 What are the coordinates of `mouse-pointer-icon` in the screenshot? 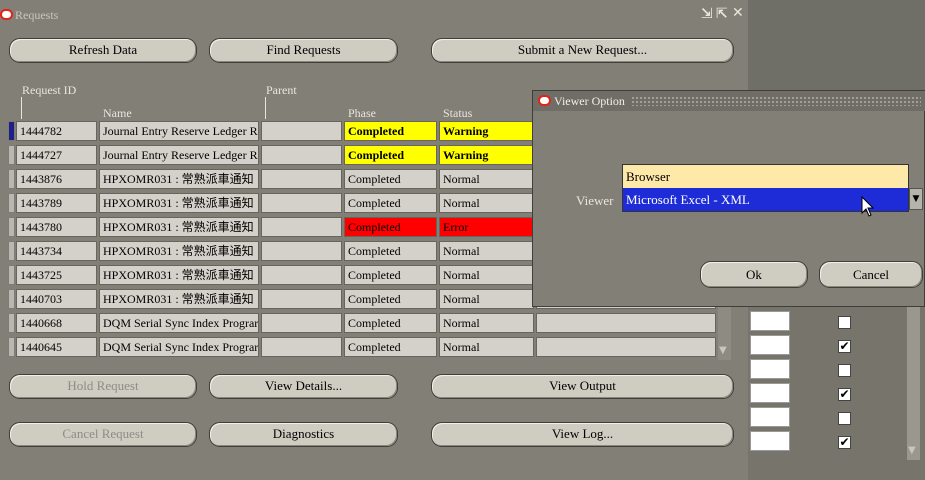 It's located at (868, 206).